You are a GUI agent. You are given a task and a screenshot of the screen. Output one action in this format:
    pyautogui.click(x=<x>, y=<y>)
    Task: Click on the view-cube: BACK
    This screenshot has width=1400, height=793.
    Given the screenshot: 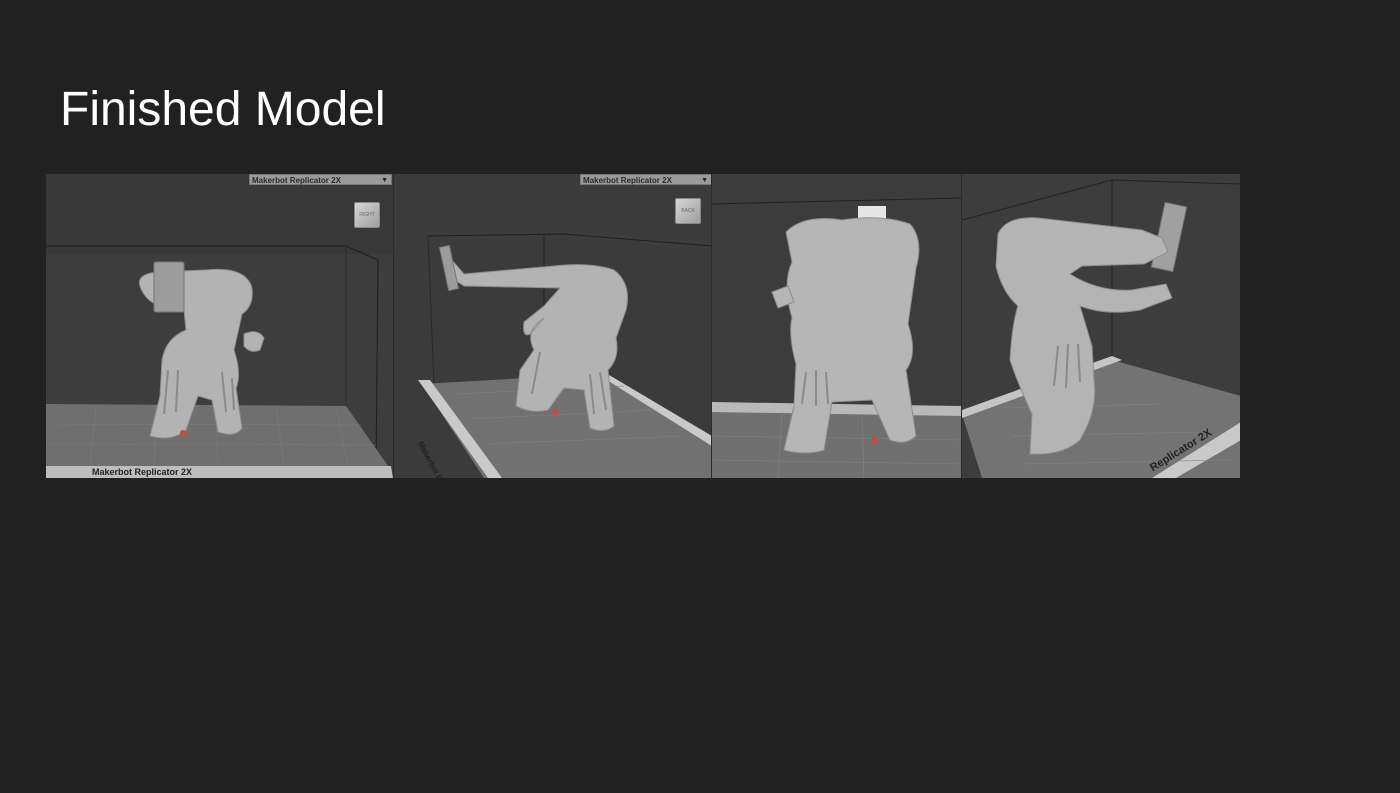 What is the action you would take?
    pyautogui.click(x=688, y=211)
    